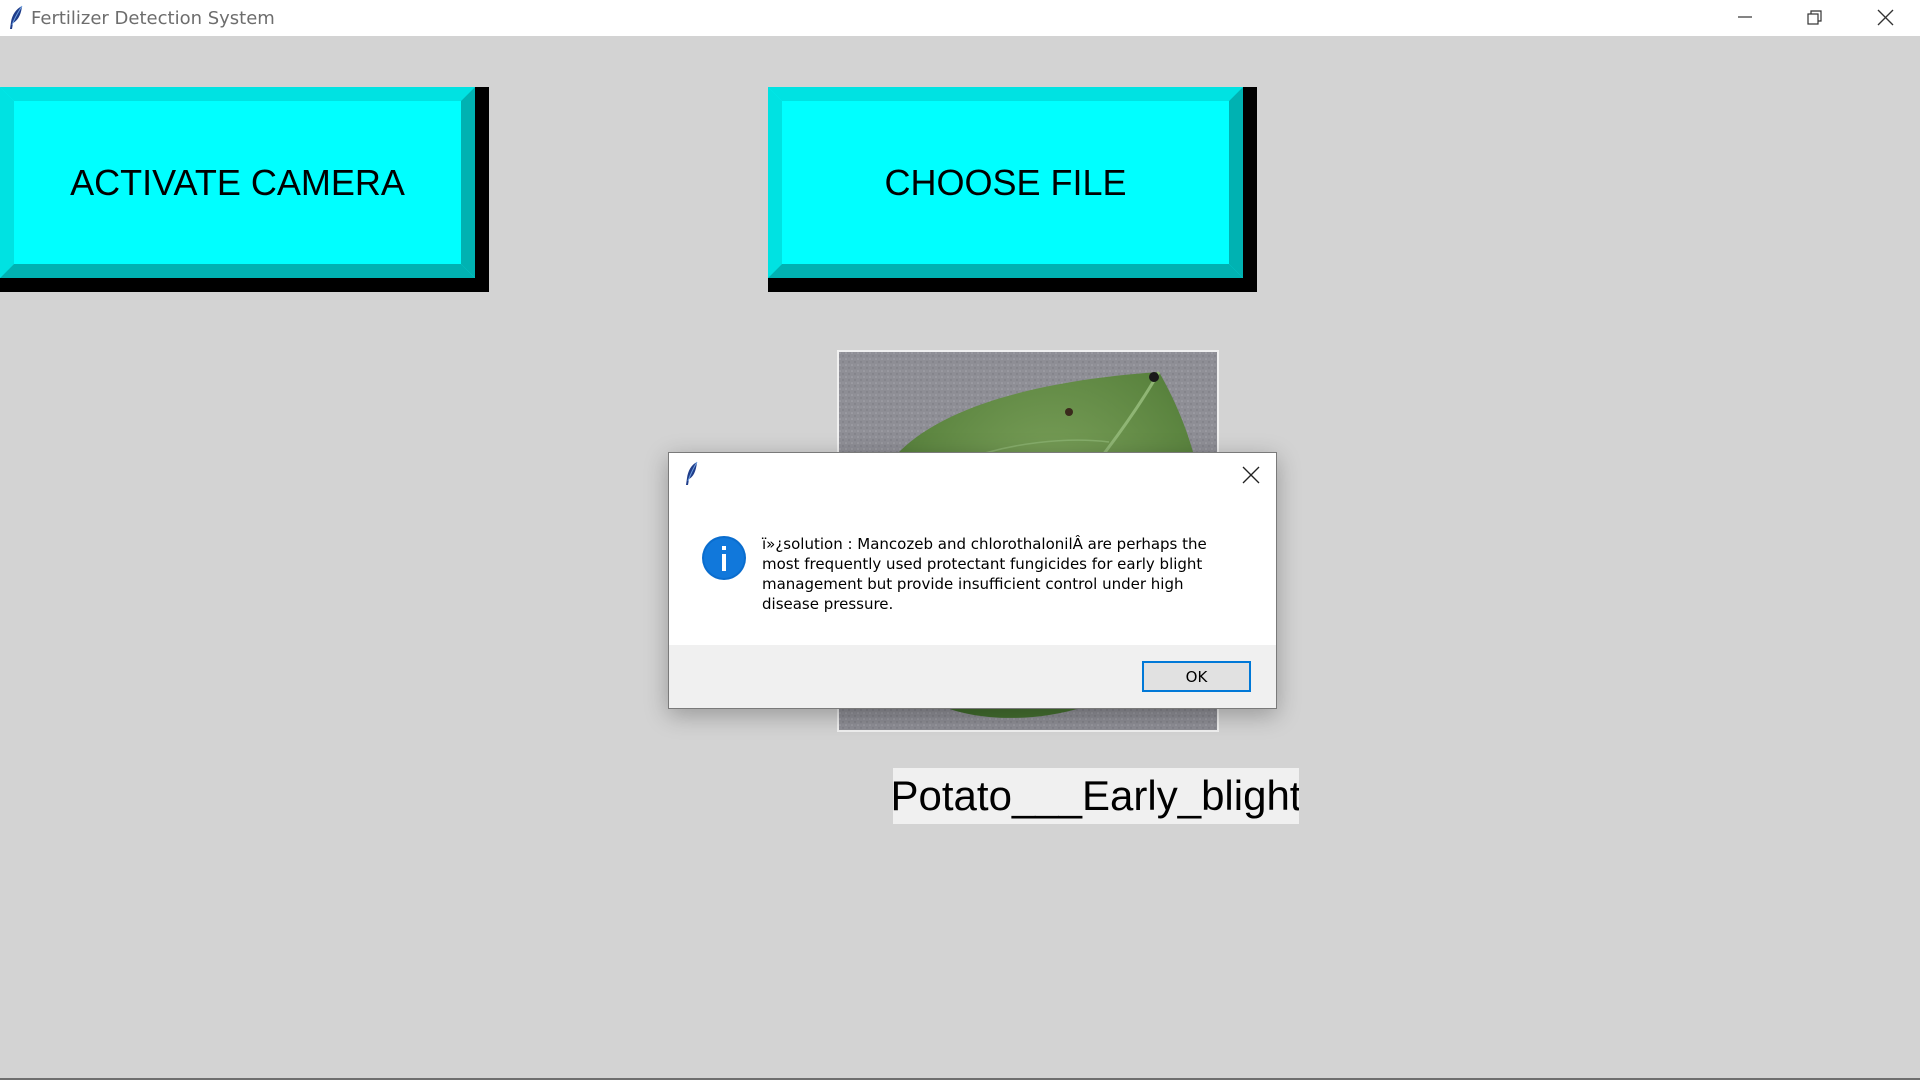  What do you see at coordinates (1096, 796) in the screenshot?
I see `prediction-label: Potato___Early_blight` at bounding box center [1096, 796].